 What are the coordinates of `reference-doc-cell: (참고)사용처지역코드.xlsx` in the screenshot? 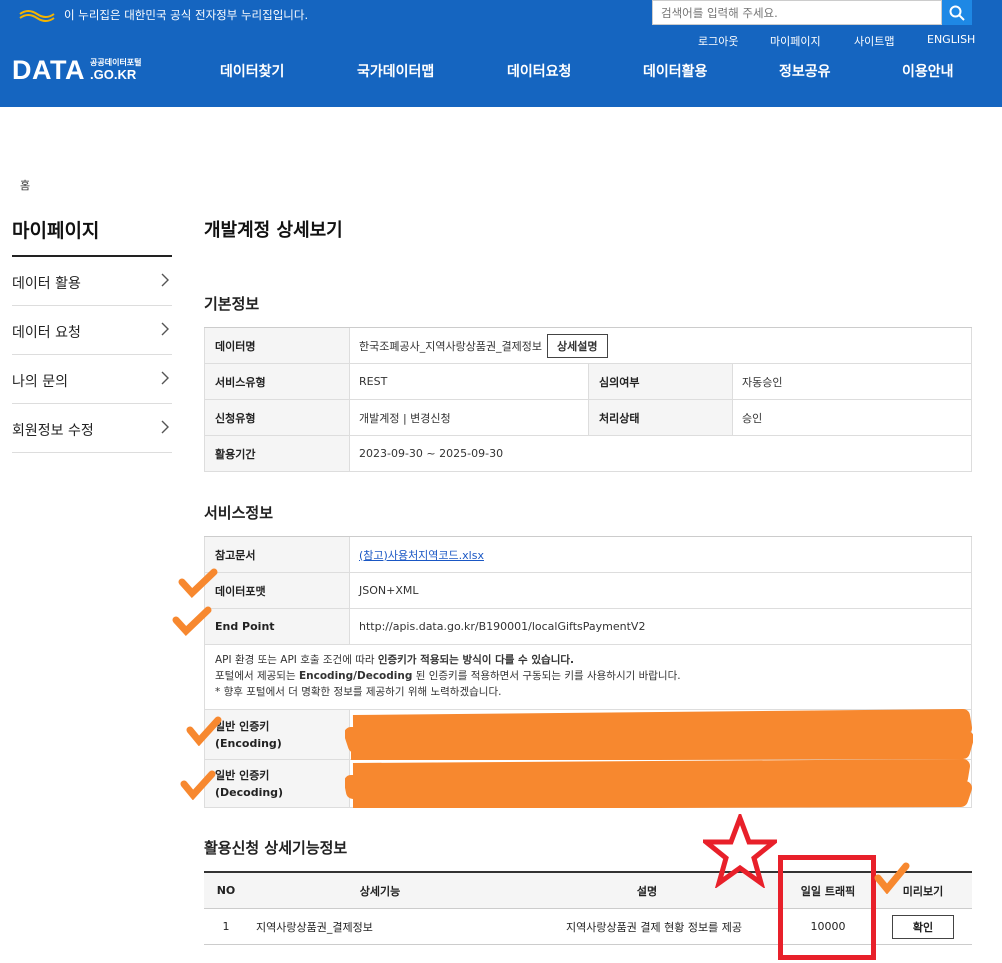 It's located at (660, 554).